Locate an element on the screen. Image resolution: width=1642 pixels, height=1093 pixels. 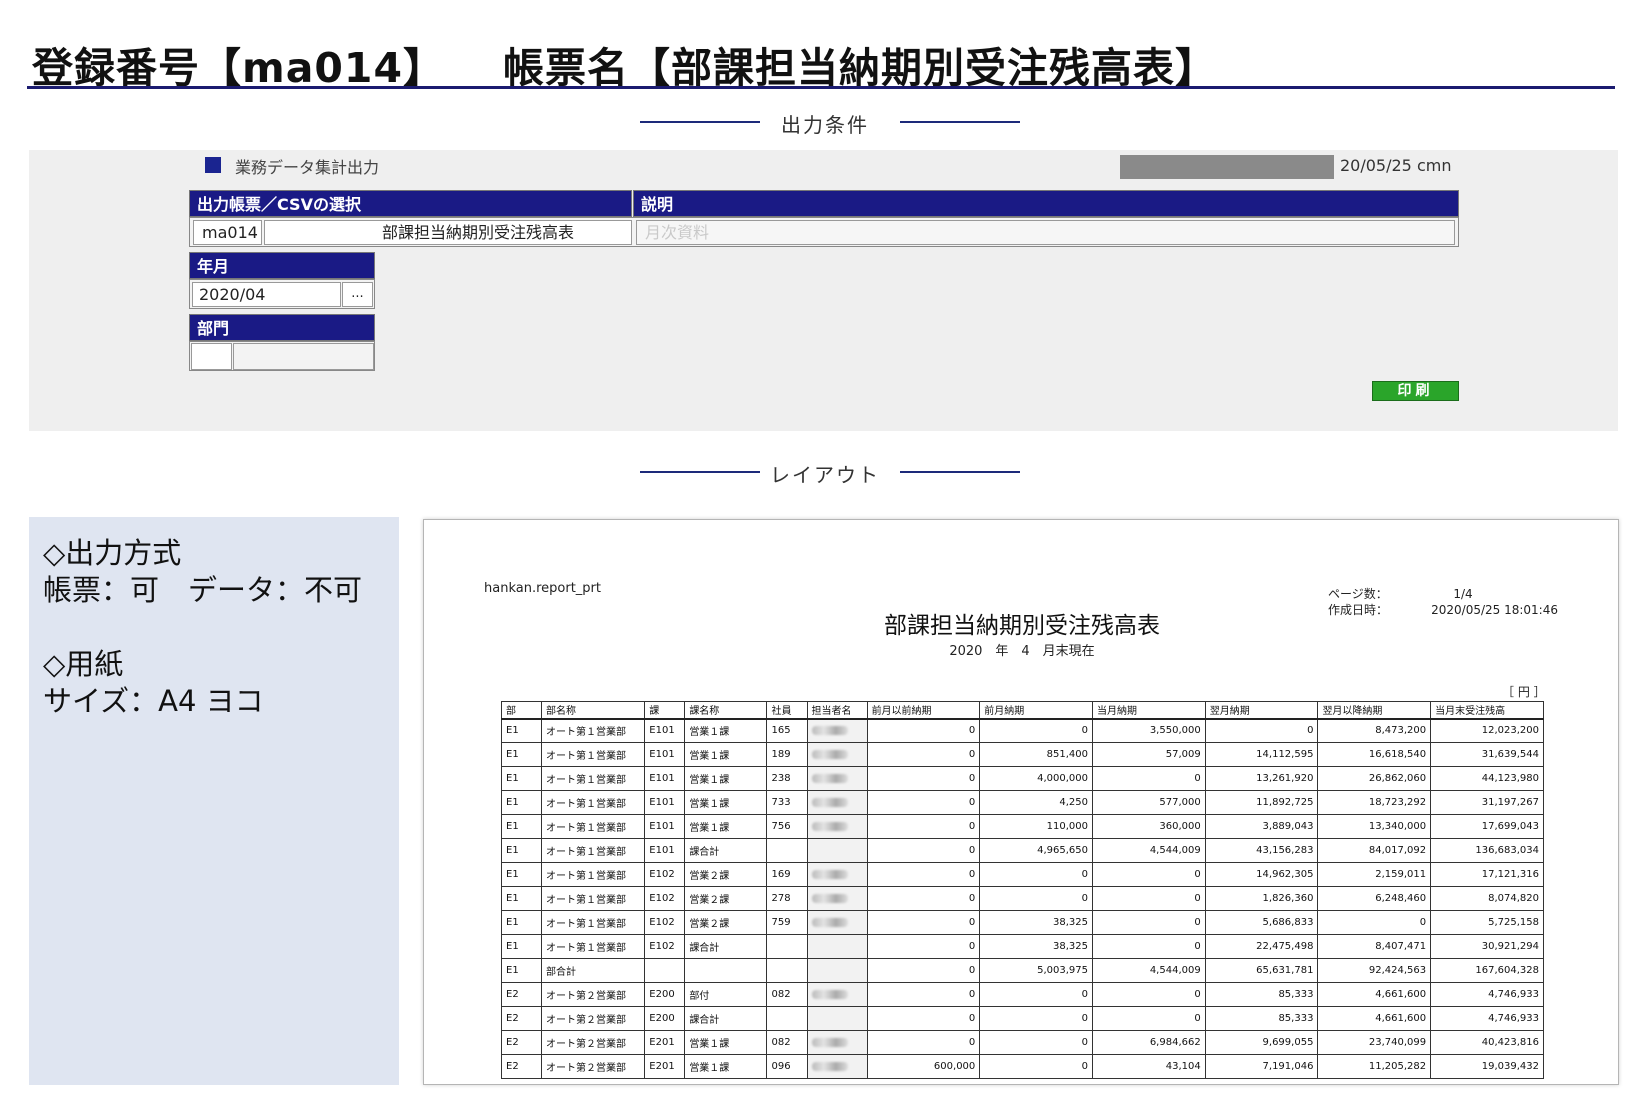
column-header: 課 is located at coordinates (665, 710).